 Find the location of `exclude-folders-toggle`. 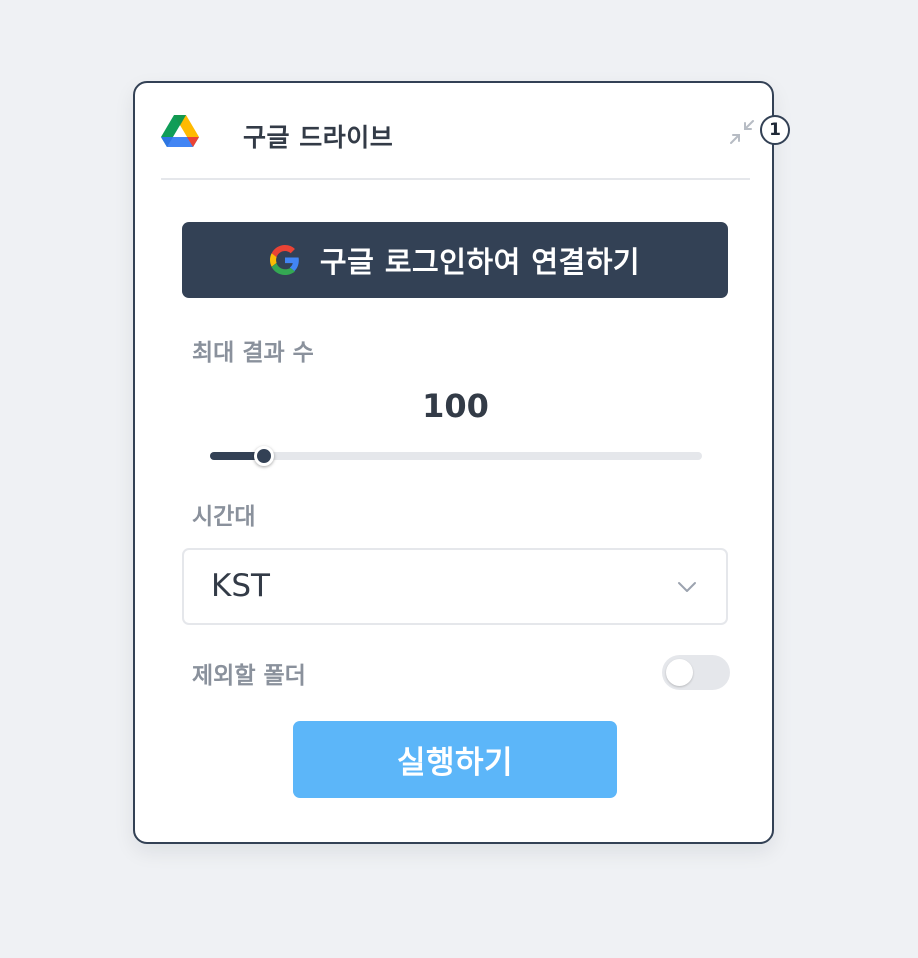

exclude-folders-toggle is located at coordinates (696, 672).